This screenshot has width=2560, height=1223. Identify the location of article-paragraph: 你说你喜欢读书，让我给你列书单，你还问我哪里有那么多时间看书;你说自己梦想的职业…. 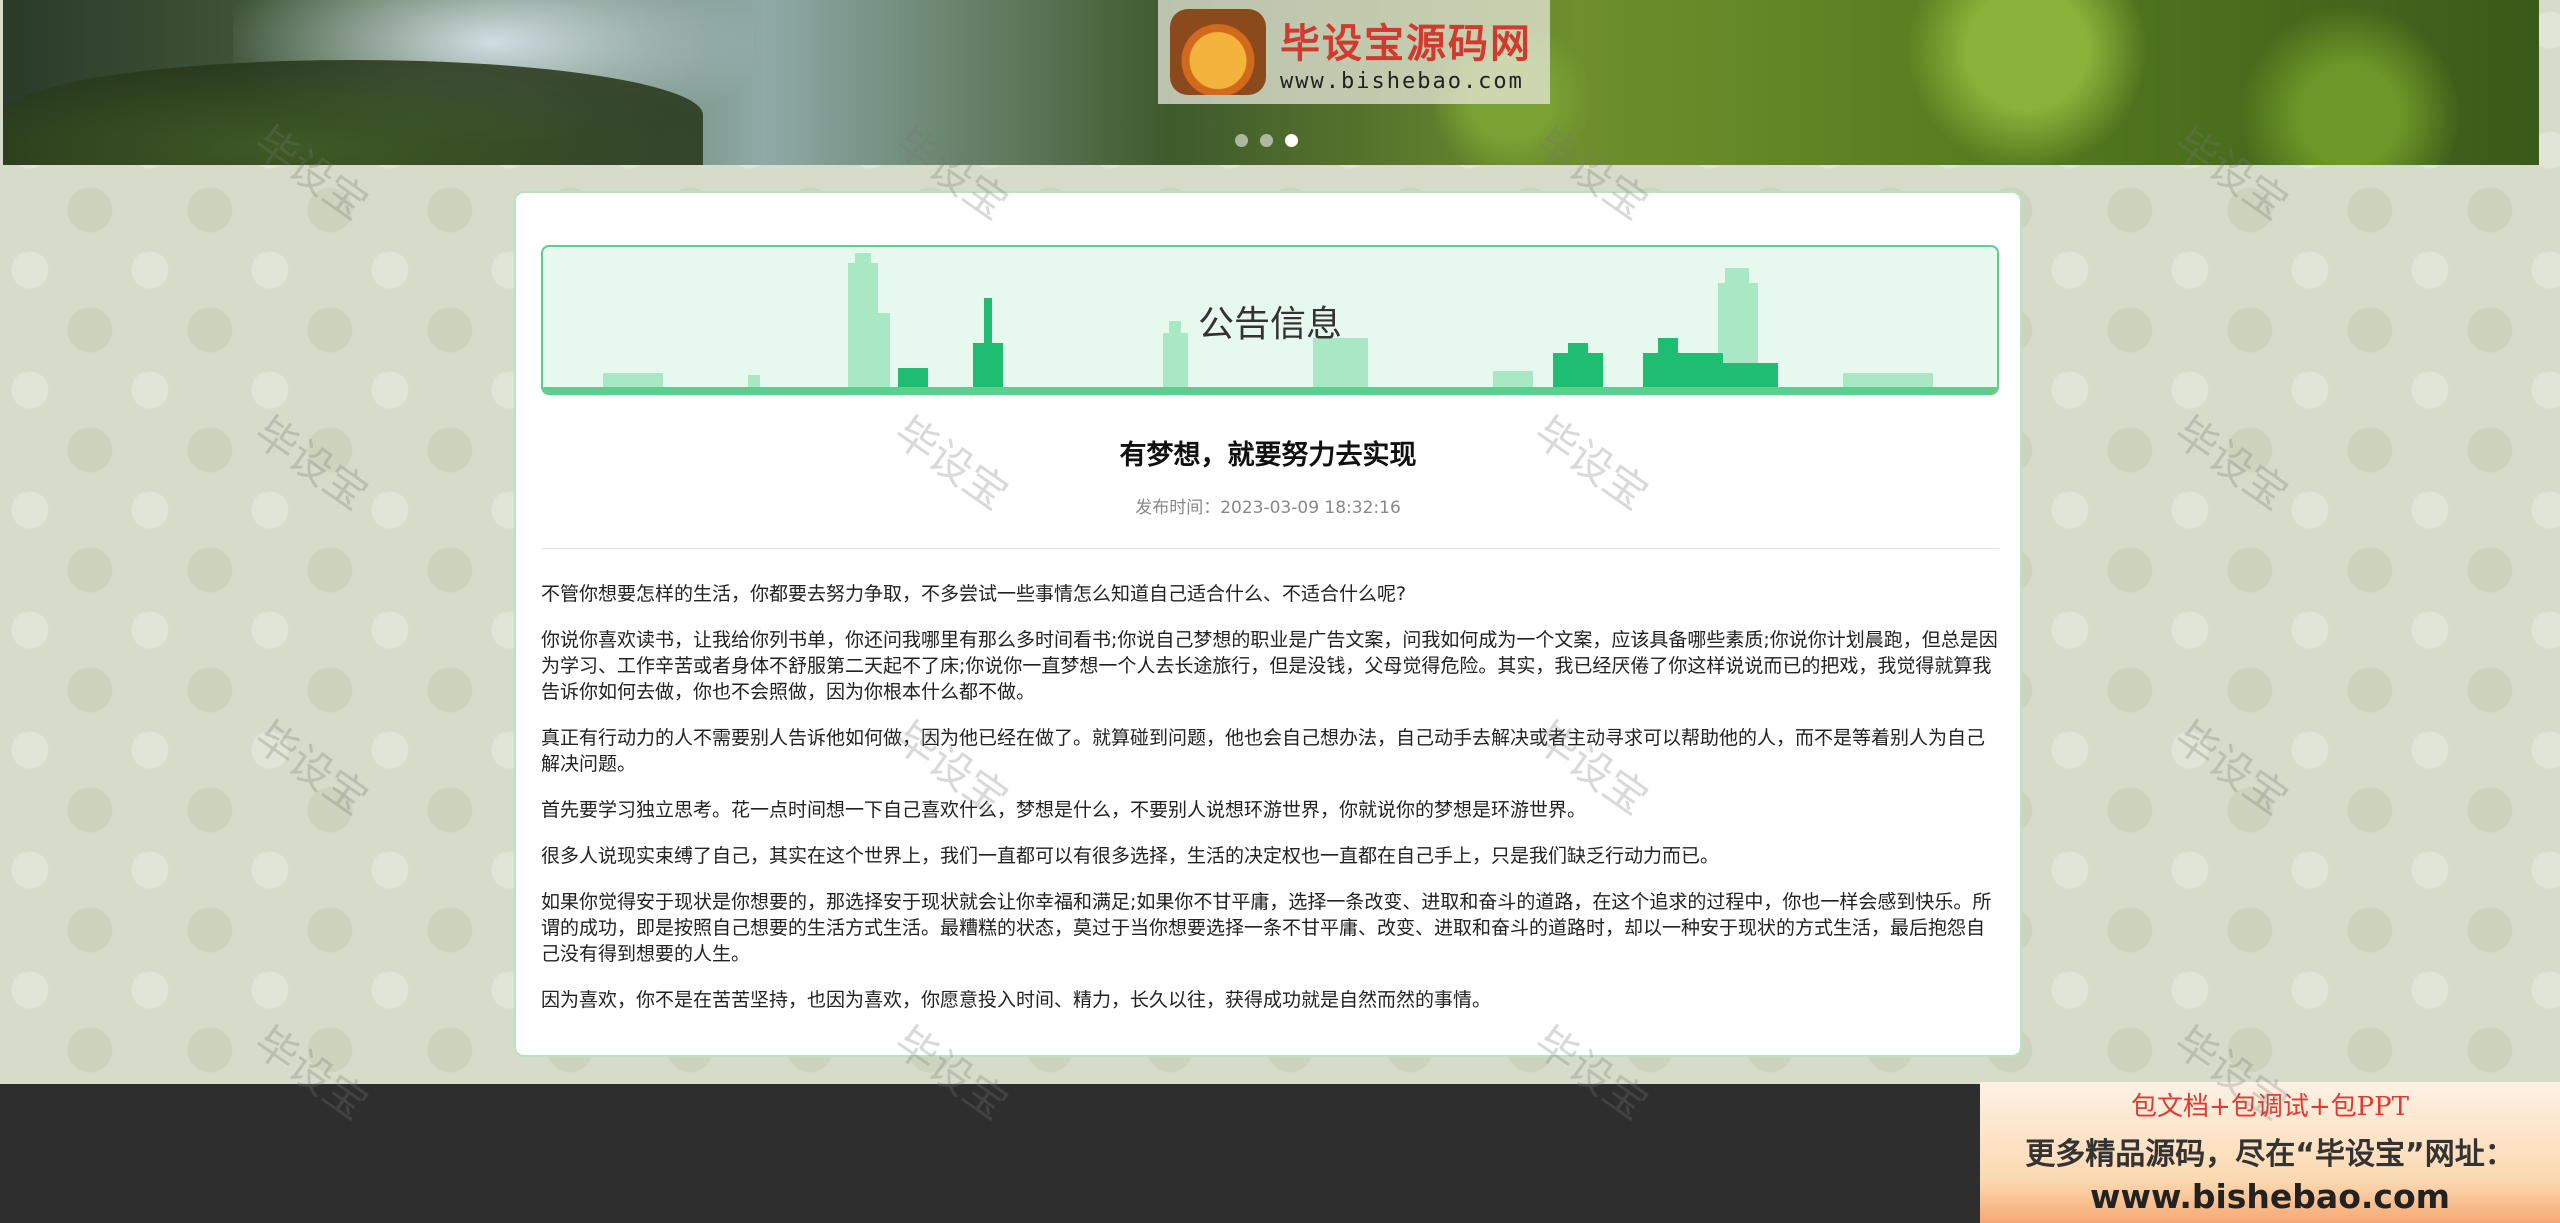
(1269, 666).